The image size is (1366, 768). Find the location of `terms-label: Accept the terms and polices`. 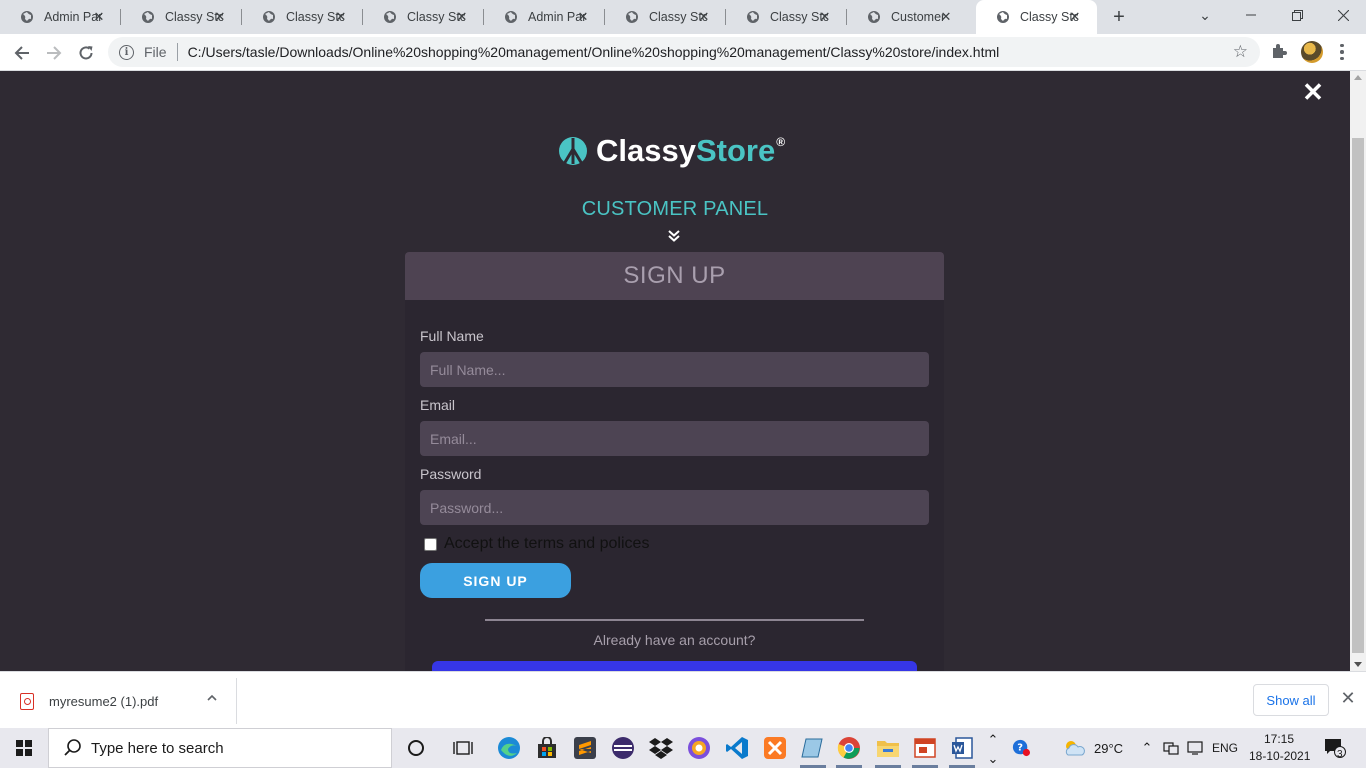

terms-label: Accept the terms and polices is located at coordinates (546, 544).